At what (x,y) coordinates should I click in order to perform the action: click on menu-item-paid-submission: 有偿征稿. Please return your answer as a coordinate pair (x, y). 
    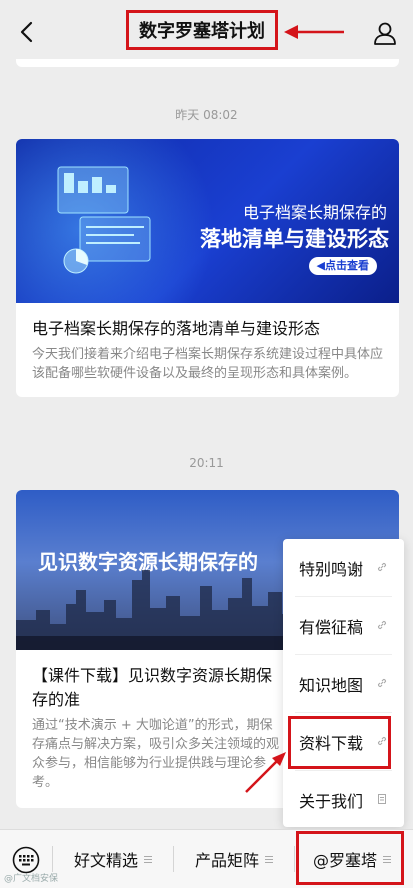
    Looking at the image, I should click on (343, 625).